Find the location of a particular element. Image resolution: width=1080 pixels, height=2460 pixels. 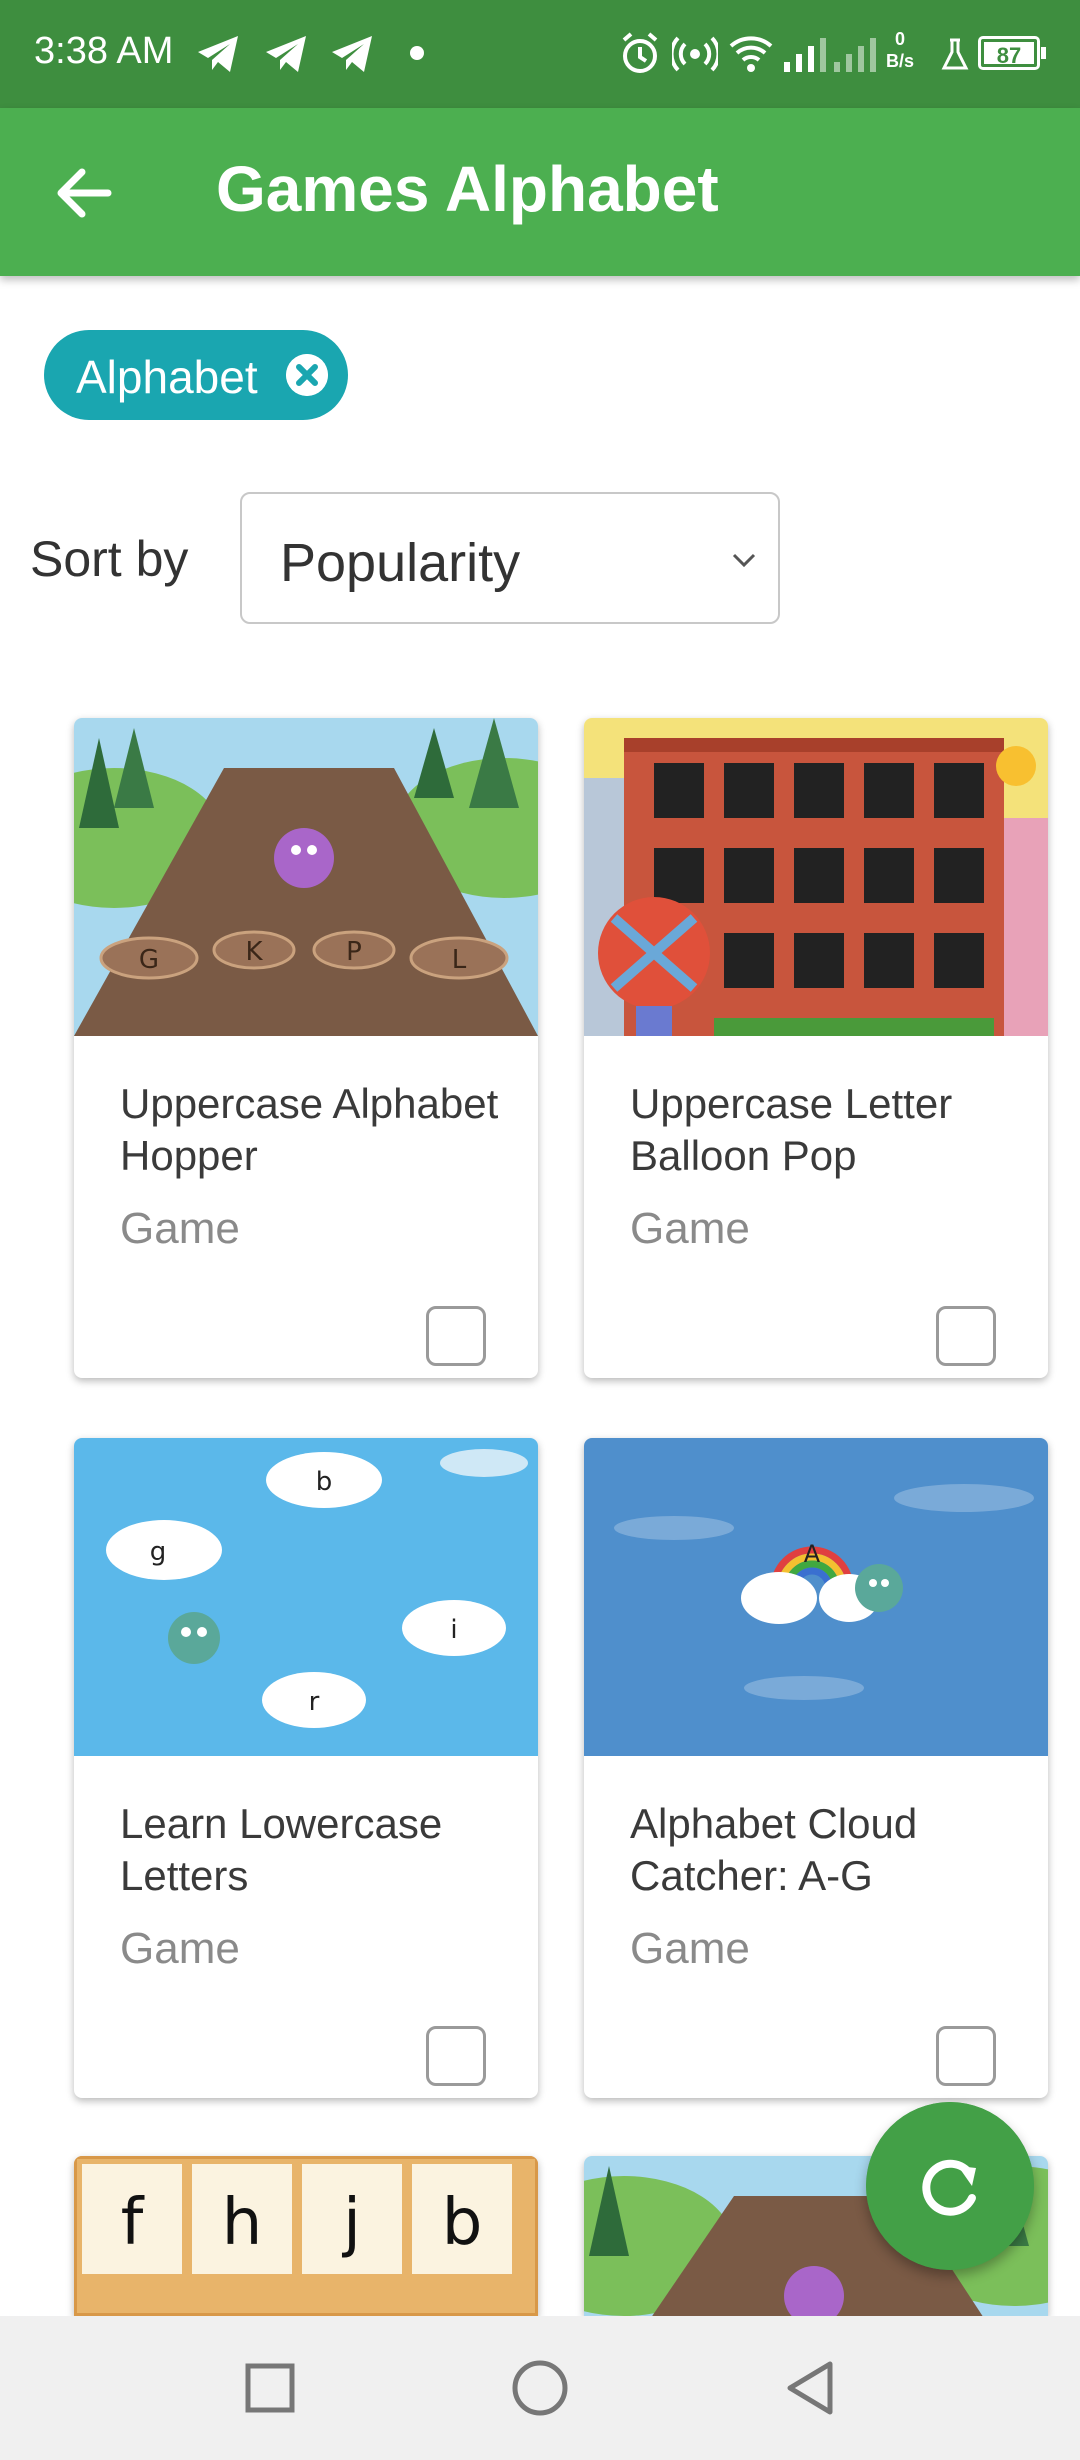

tile-letter: h is located at coordinates (242, 2223).